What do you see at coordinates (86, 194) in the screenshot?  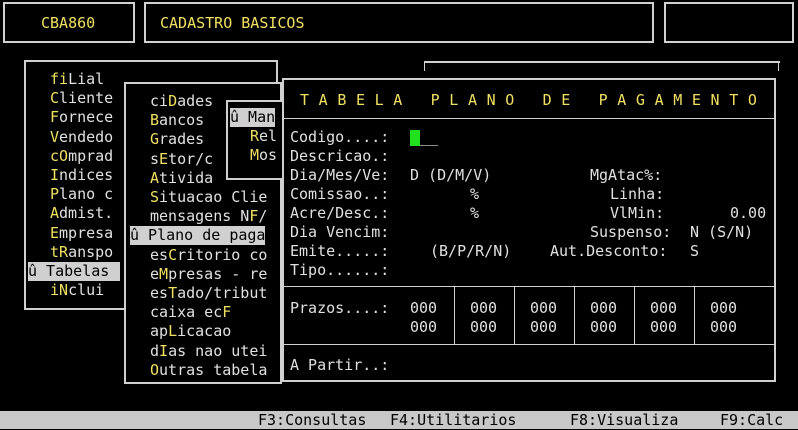 I see `menu-label: lano c` at bounding box center [86, 194].